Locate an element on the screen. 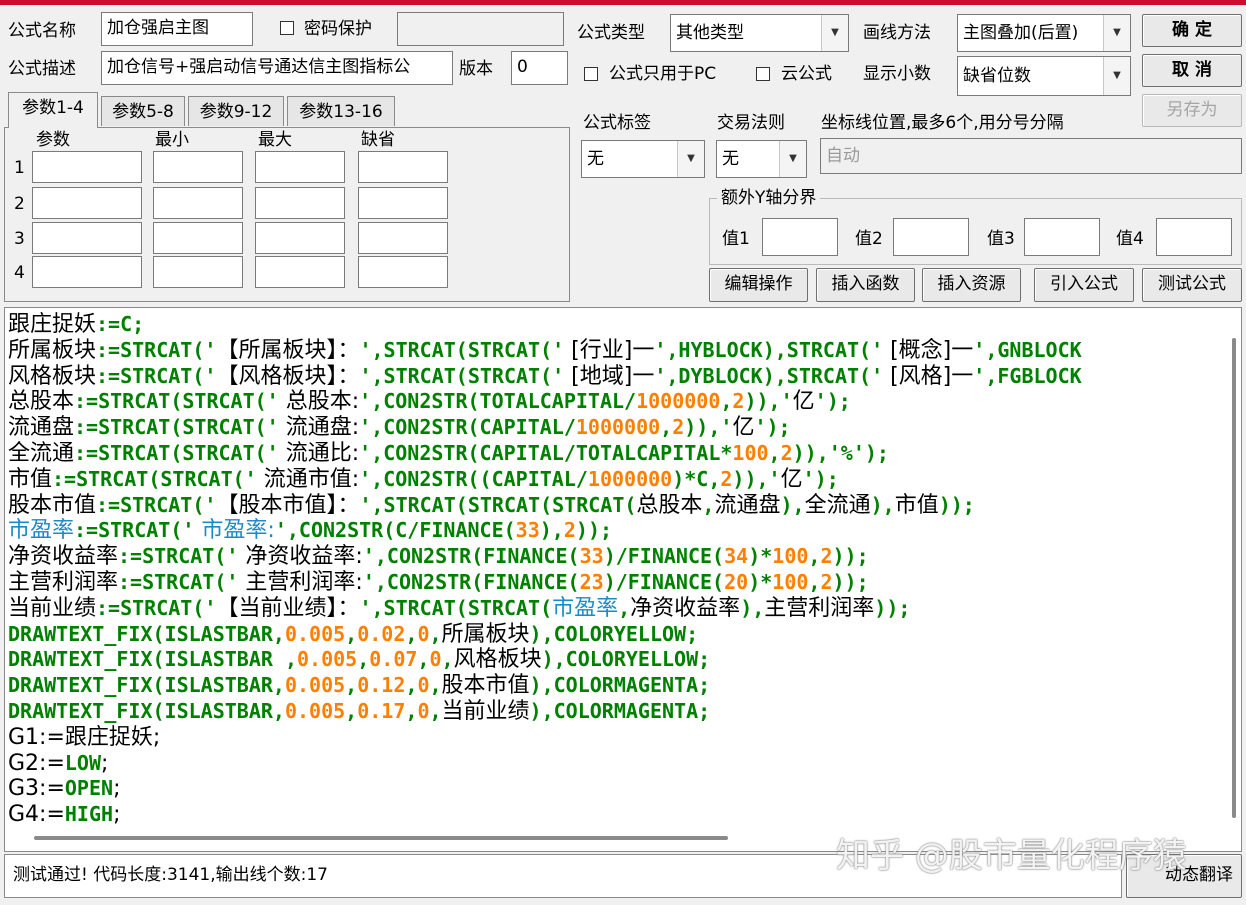 The width and height of the screenshot is (1246, 905). param-3-min-input is located at coordinates (198, 238).